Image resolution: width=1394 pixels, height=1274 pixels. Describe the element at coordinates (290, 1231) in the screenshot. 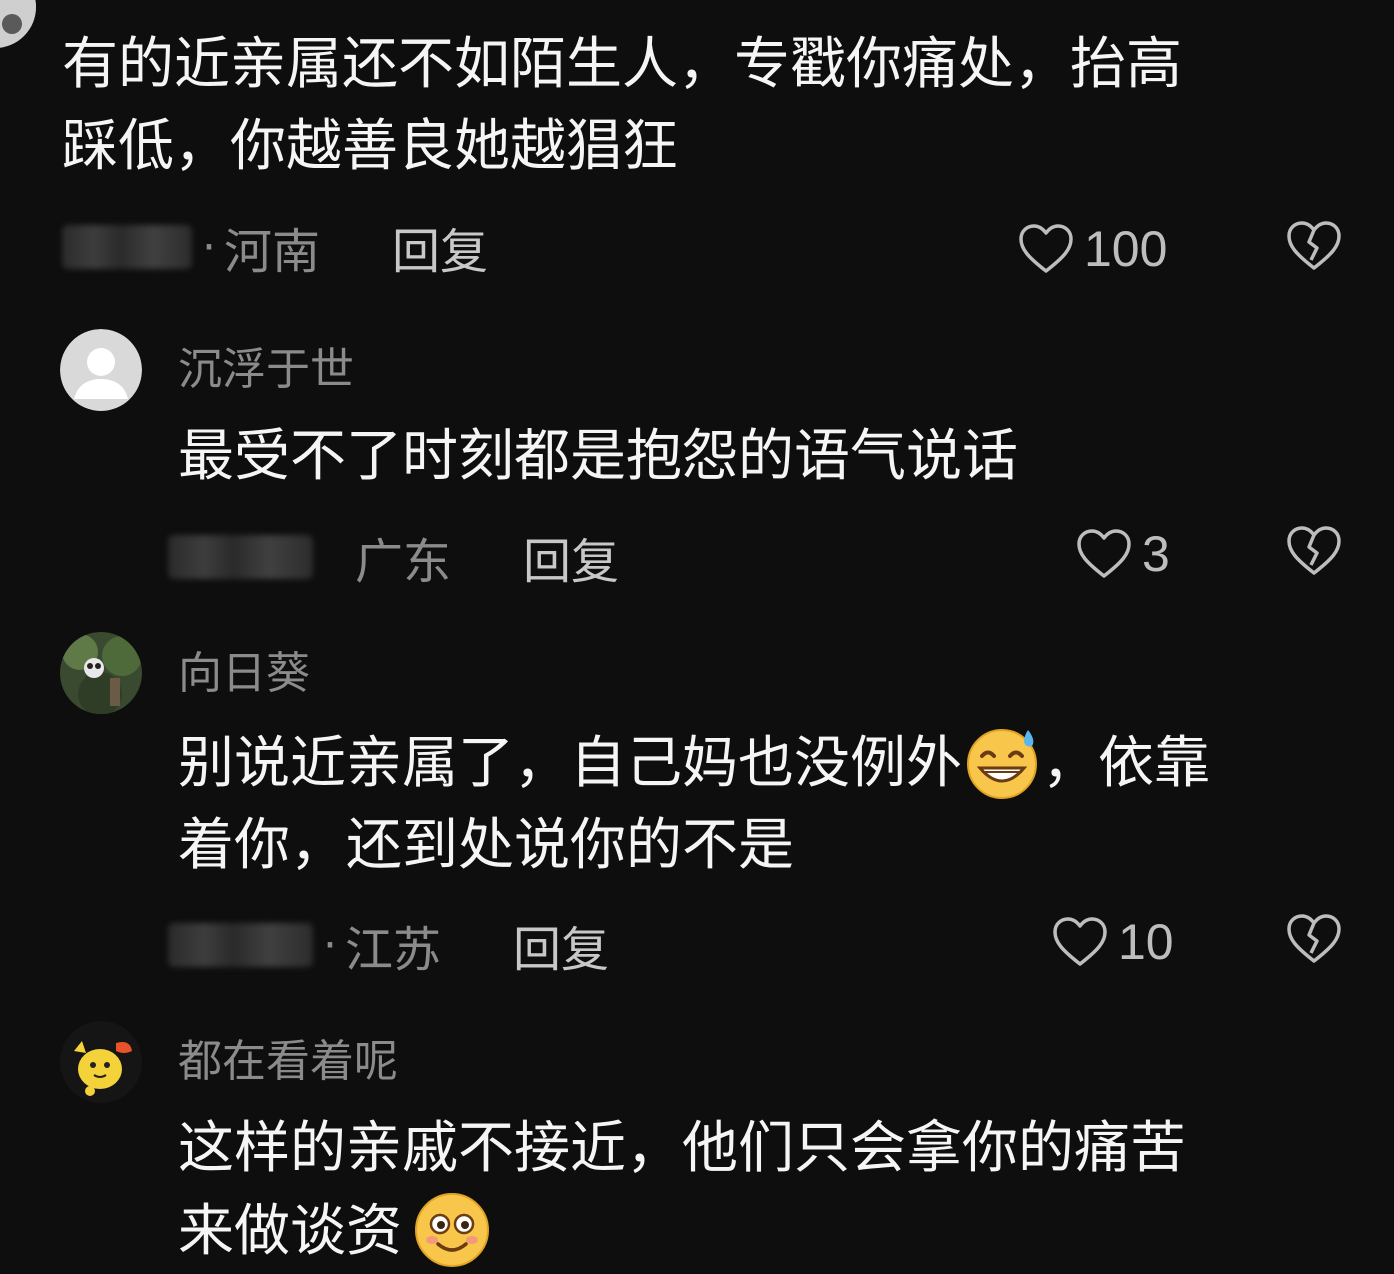

I see `comment-text-segment: 来做谈资` at that location.